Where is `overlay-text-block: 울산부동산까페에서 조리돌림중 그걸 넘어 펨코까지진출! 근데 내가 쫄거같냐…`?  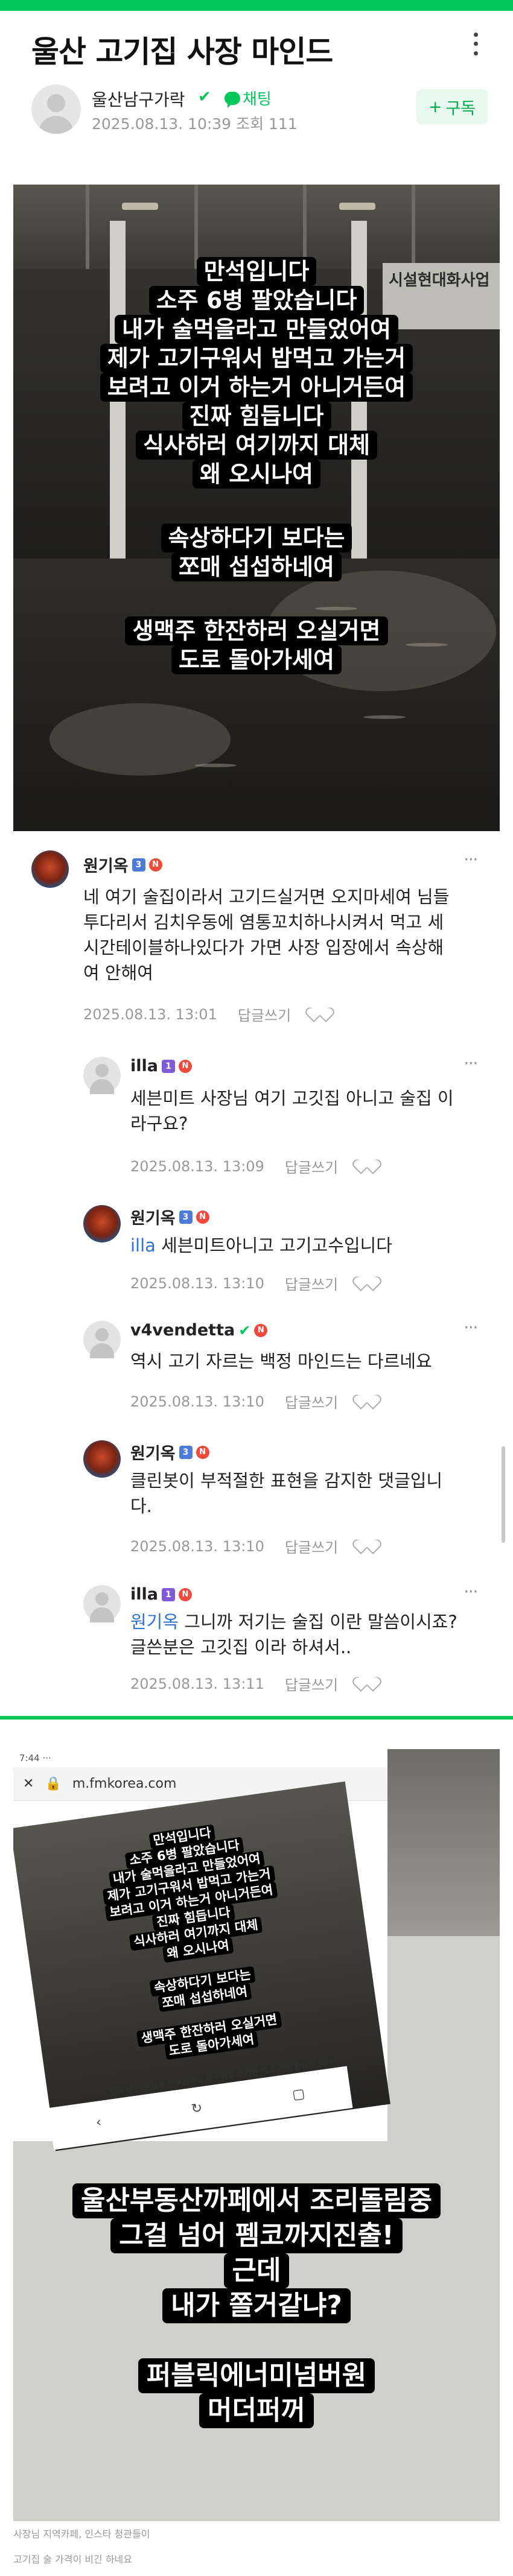
overlay-text-block: 울산부동산까페에서 조리돌림중 그걸 넘어 펨코까지진출! 근데 내가 쫄거같냐… is located at coordinates (256, 2305).